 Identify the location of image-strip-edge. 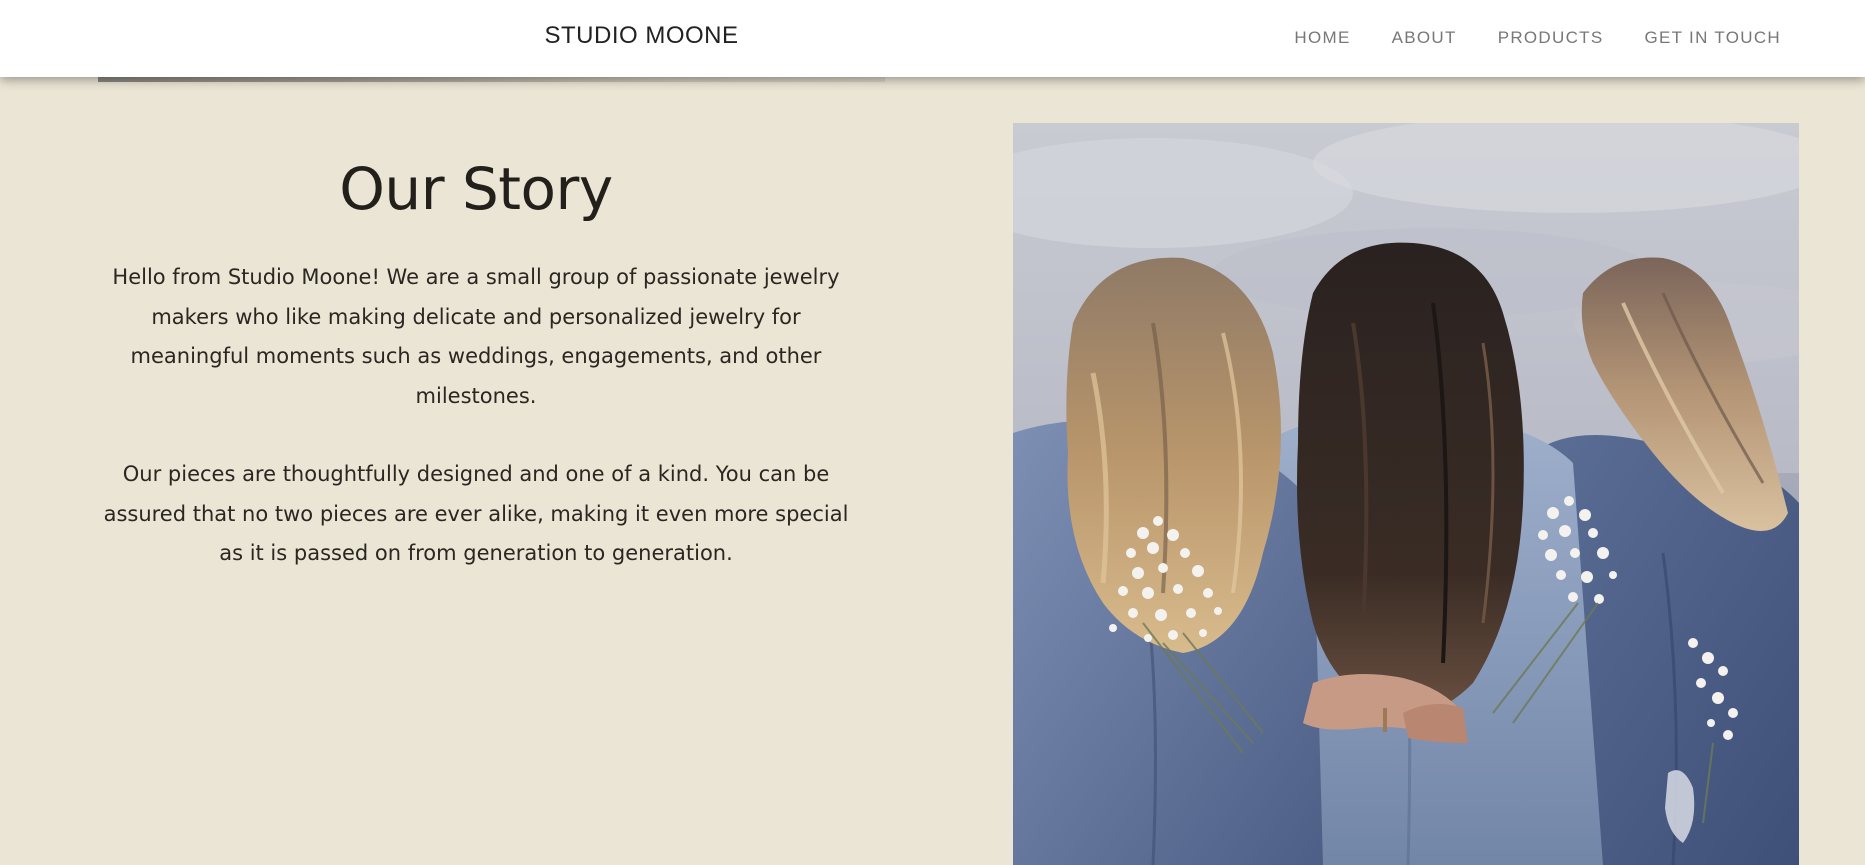
(491, 79).